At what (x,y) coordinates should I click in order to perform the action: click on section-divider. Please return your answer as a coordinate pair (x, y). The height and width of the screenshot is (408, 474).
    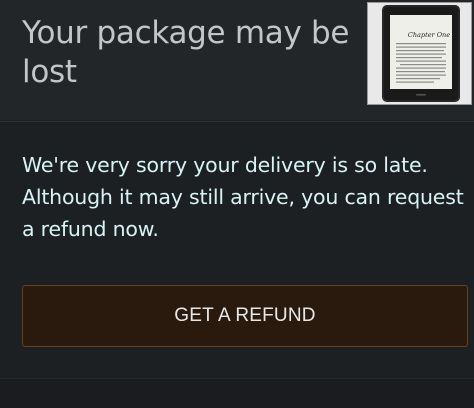
    Looking at the image, I should click on (237, 121).